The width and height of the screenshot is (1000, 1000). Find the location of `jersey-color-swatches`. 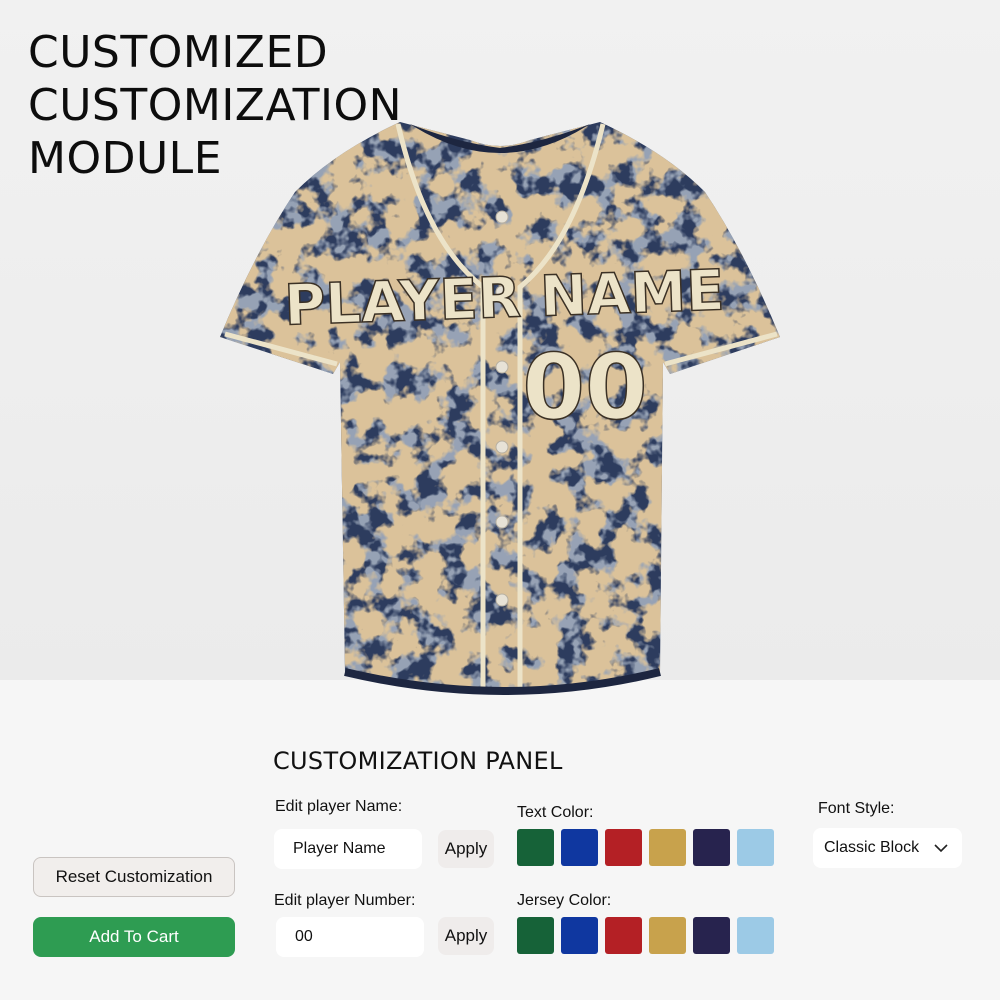

jersey-color-swatches is located at coordinates (645, 935).